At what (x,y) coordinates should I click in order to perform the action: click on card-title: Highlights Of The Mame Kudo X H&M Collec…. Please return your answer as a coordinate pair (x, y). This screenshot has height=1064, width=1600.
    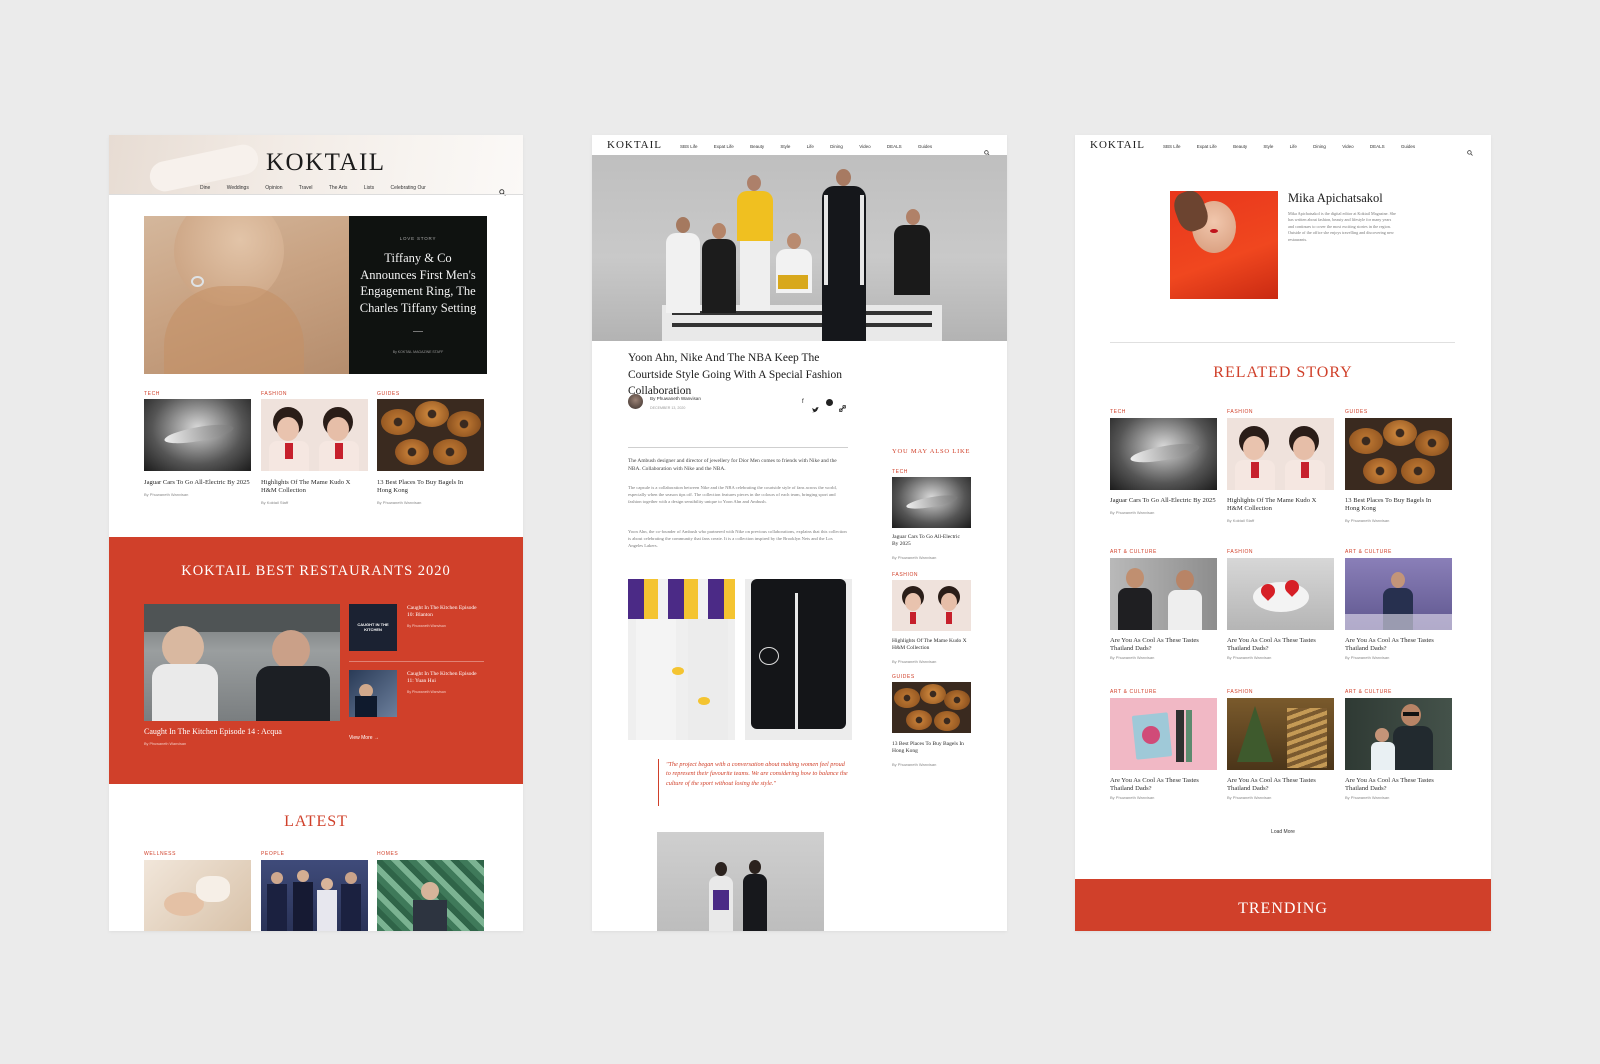
    Looking at the image, I should click on (311, 487).